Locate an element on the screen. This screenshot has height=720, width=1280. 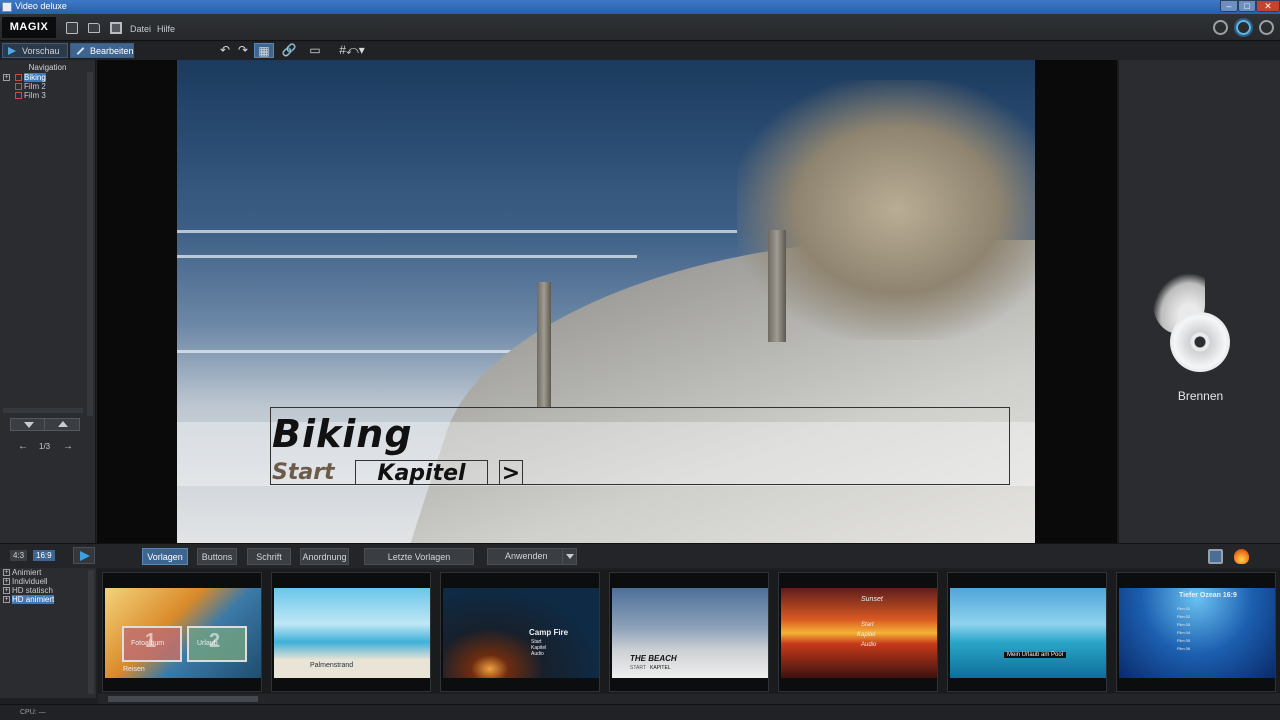
window-title: Video deluxe is located at coordinates (41, 6).